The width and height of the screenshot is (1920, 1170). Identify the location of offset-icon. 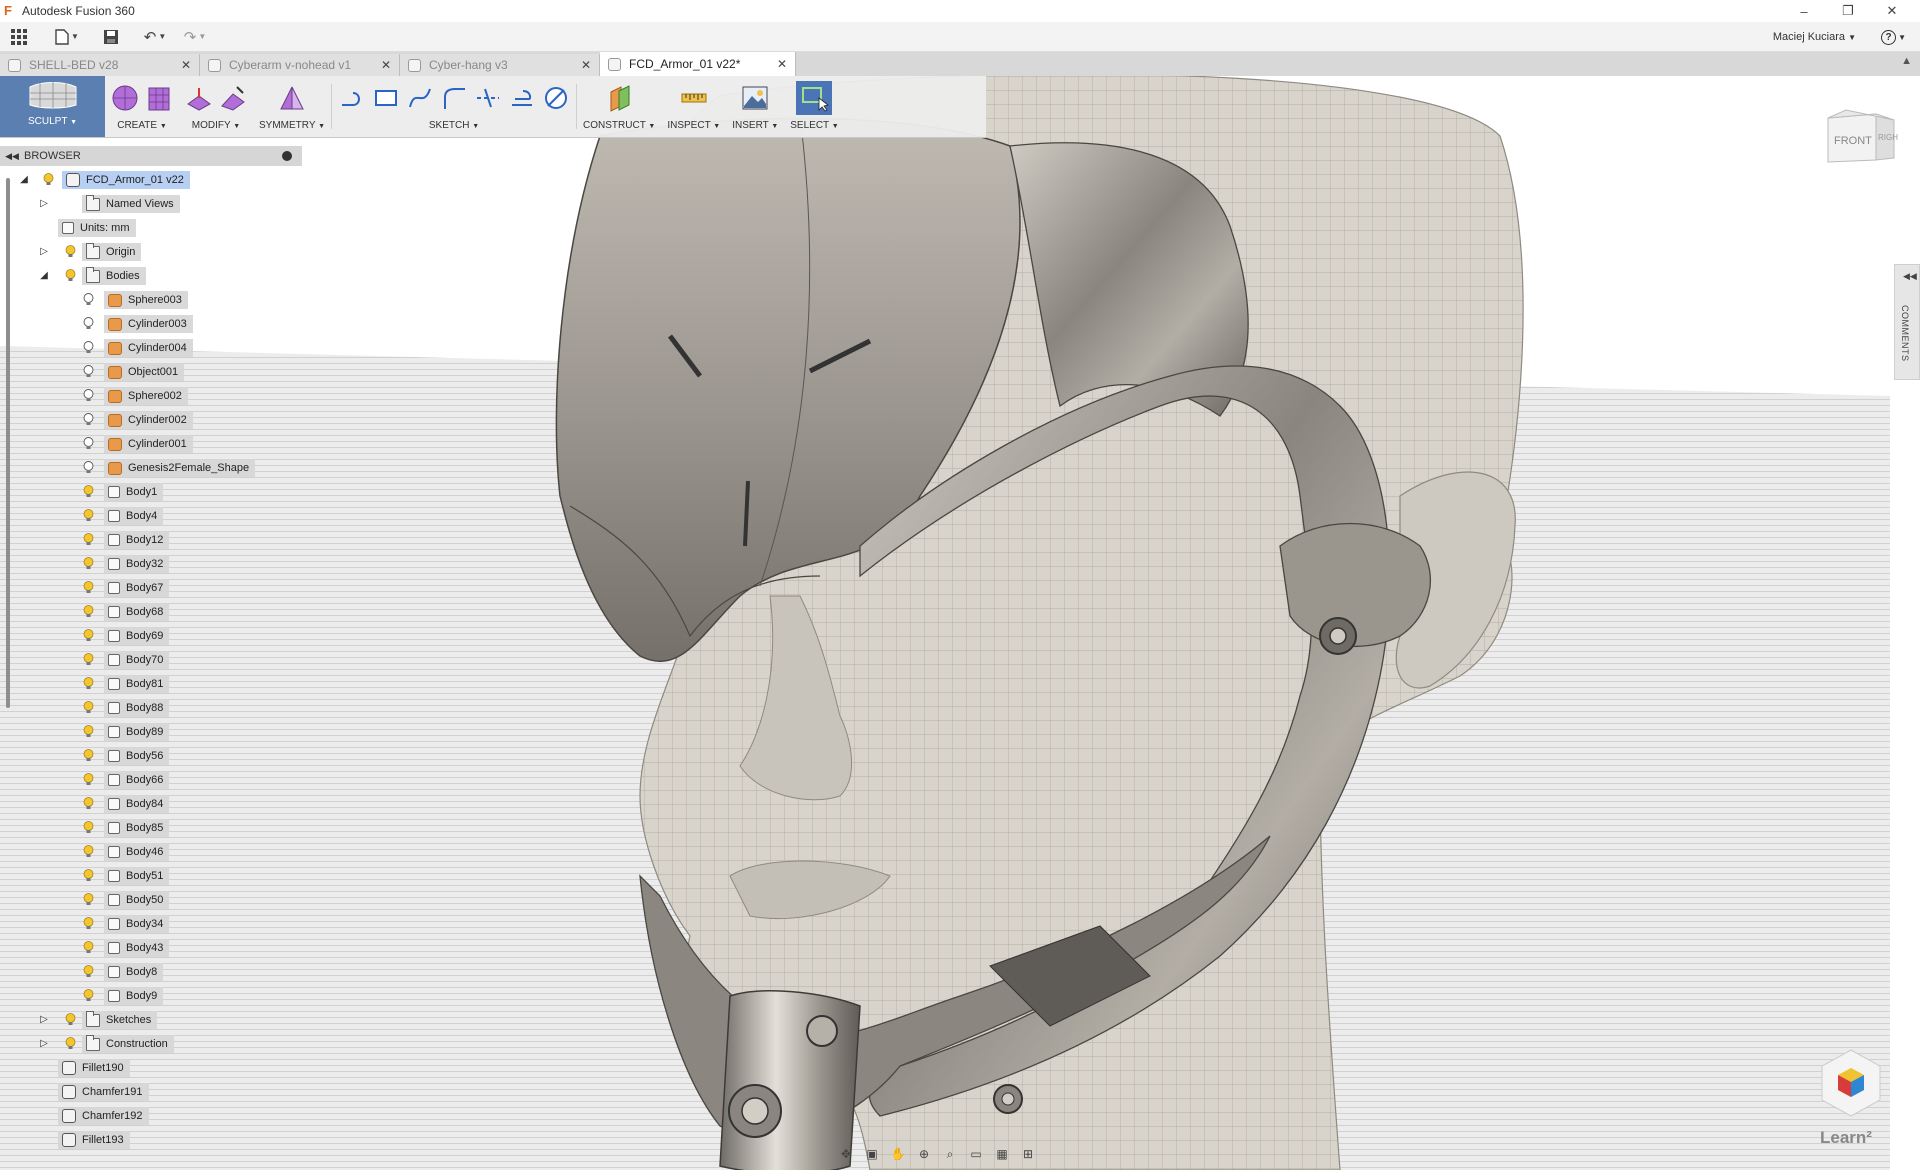
(522, 98).